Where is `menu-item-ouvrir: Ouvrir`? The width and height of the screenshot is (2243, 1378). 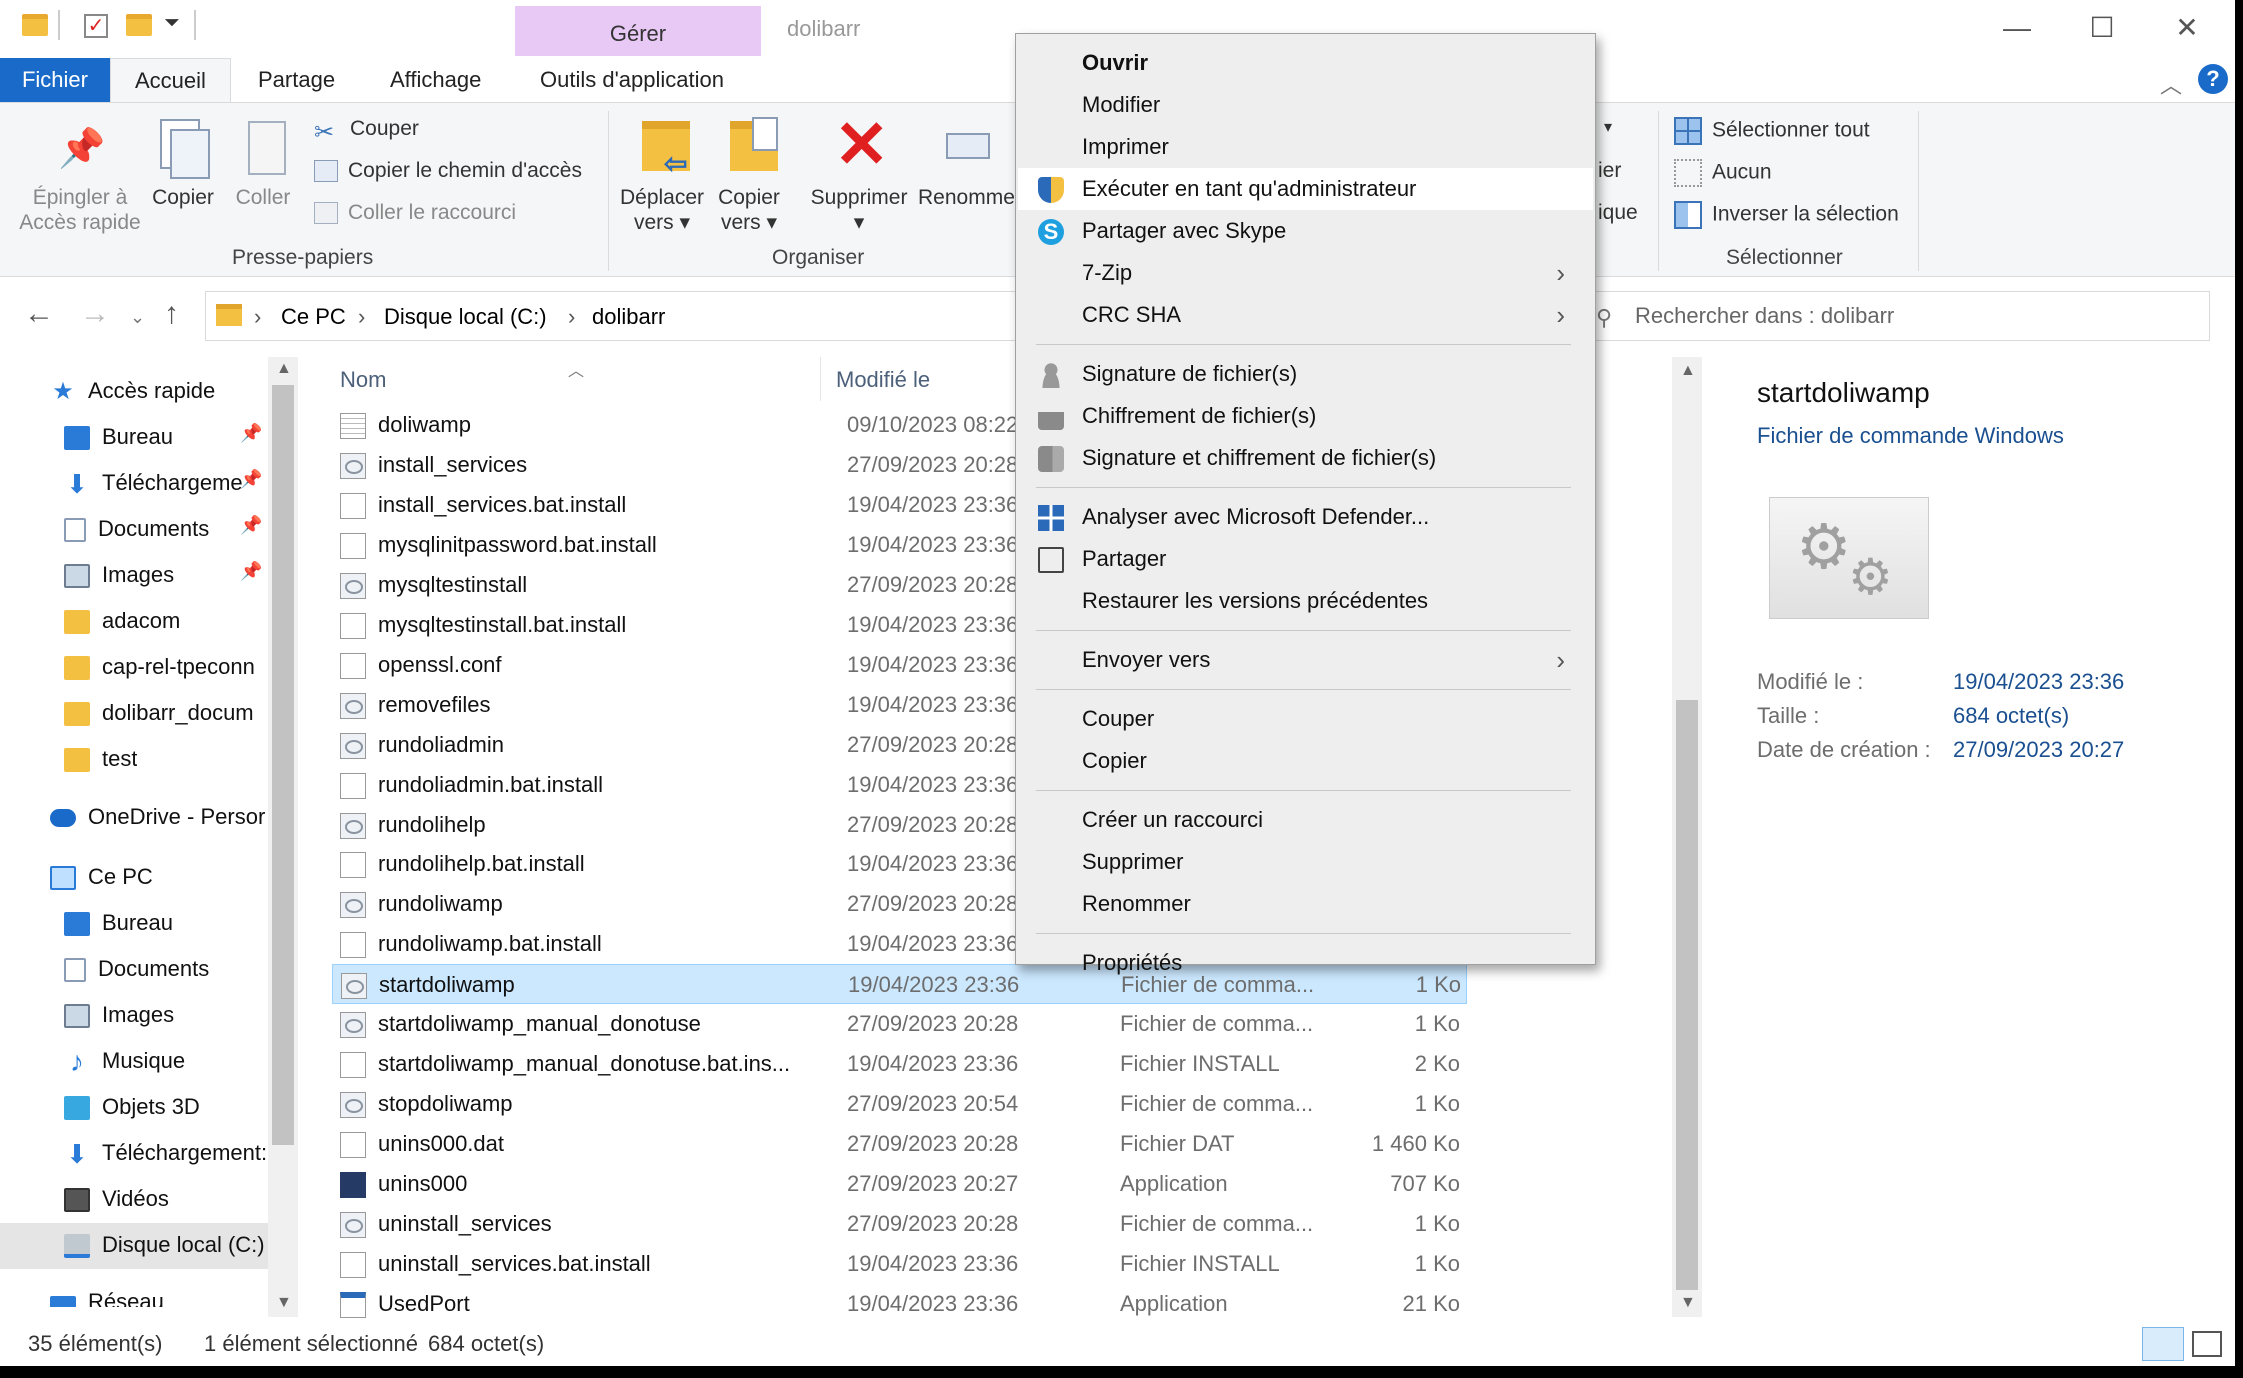
menu-item-ouvrir: Ouvrir is located at coordinates (1305, 63).